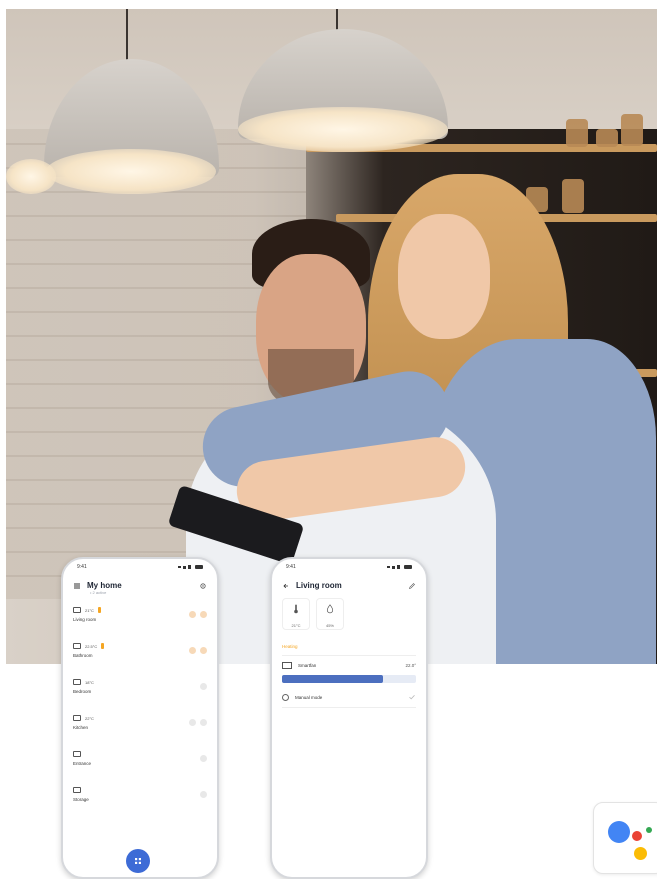 The height and width of the screenshot is (879, 657). Describe the element at coordinates (290, 646) in the screenshot. I see `section-heading: Heating` at that location.